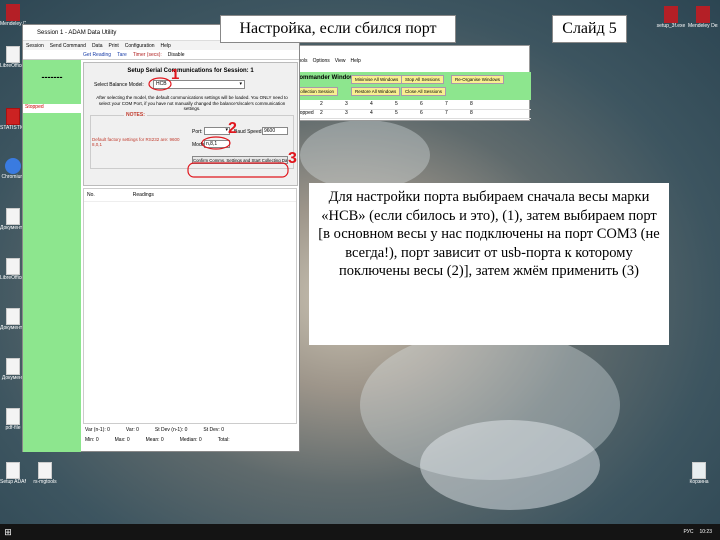 This screenshot has height=540, width=720. What do you see at coordinates (589, 29) in the screenshot?
I see `slide-number: Слайд 5` at bounding box center [589, 29].